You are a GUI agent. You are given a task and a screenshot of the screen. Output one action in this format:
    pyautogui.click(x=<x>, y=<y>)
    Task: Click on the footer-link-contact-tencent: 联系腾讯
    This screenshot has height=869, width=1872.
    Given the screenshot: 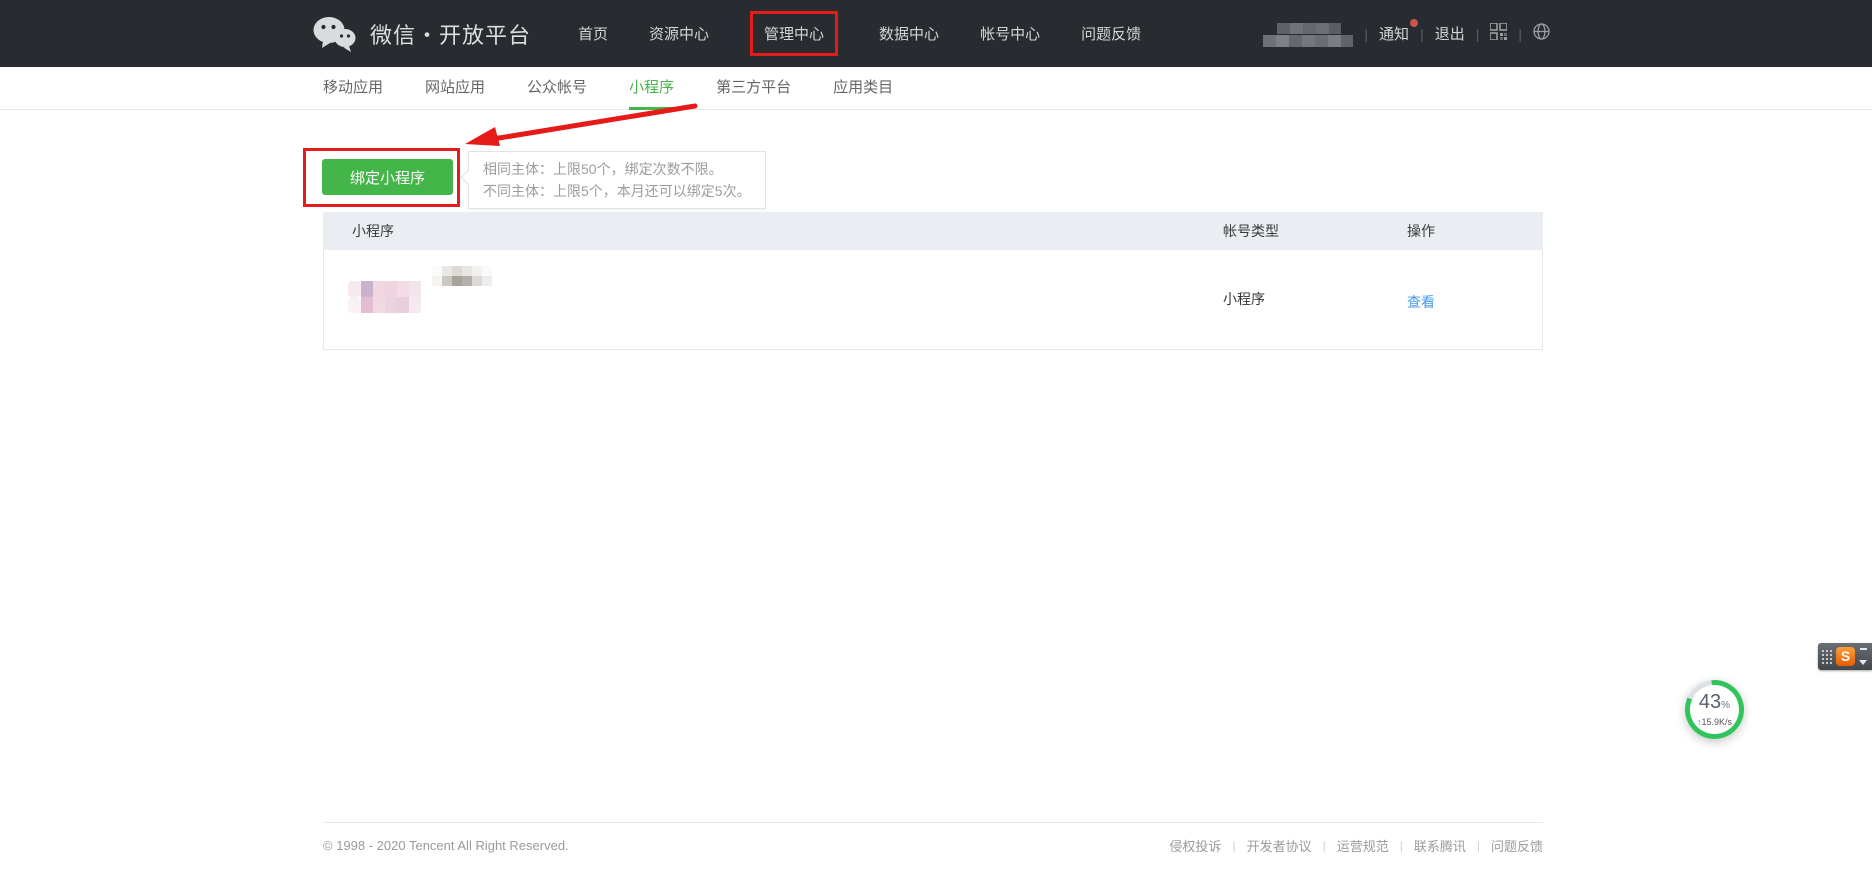 What is the action you would take?
    pyautogui.click(x=1440, y=845)
    